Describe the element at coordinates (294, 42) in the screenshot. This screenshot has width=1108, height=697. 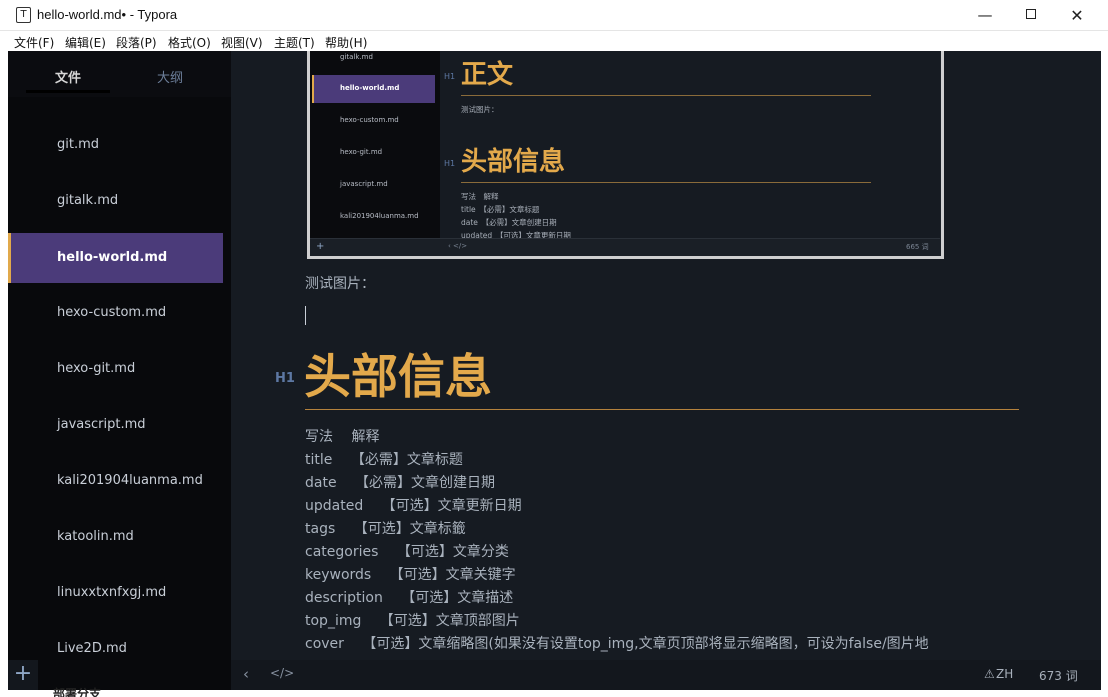
I see `menu-theme: 主题(T)` at that location.